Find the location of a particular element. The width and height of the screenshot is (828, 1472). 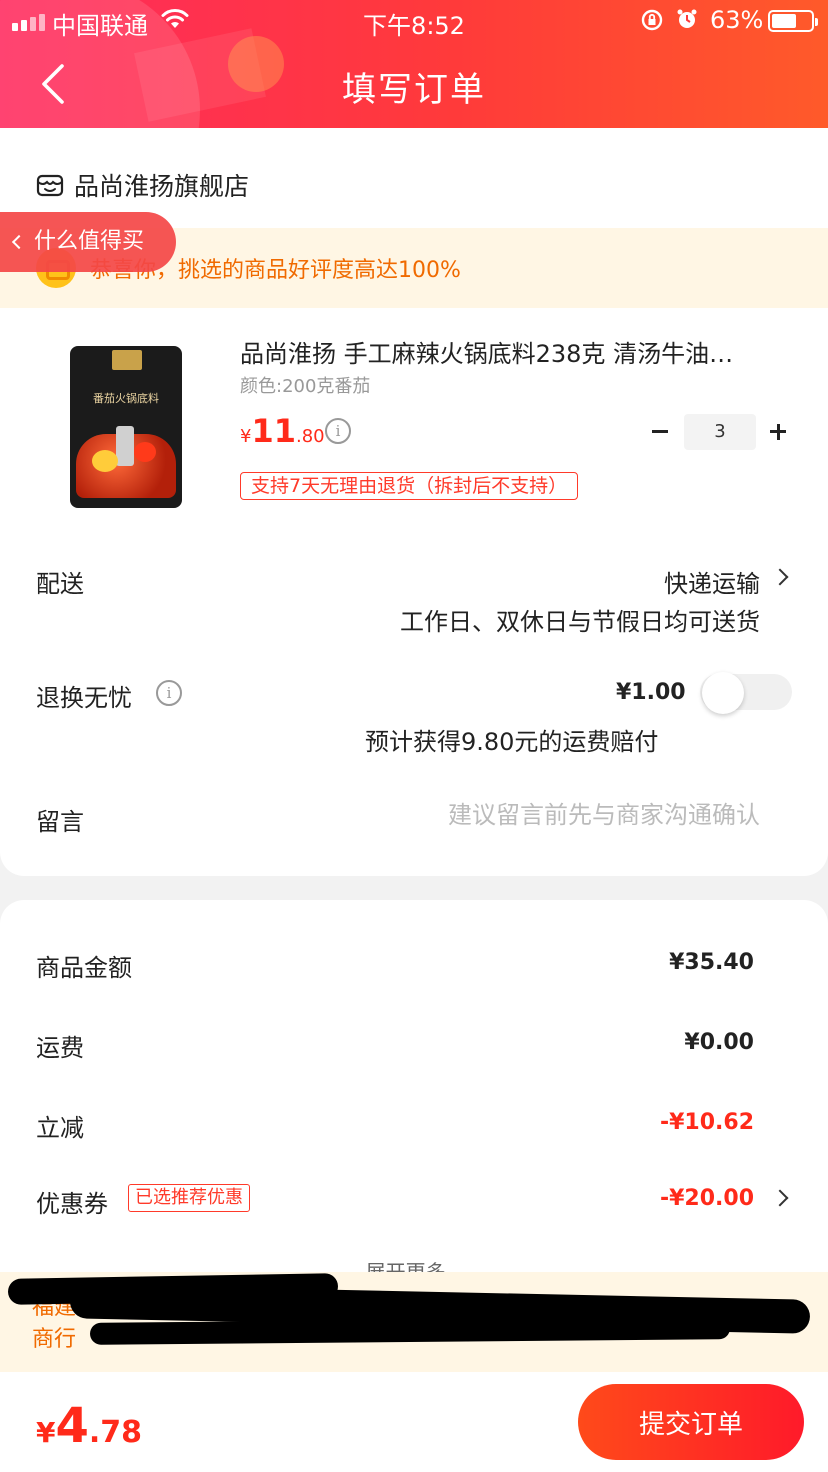

chevron-left-icon is located at coordinates (19, 242).